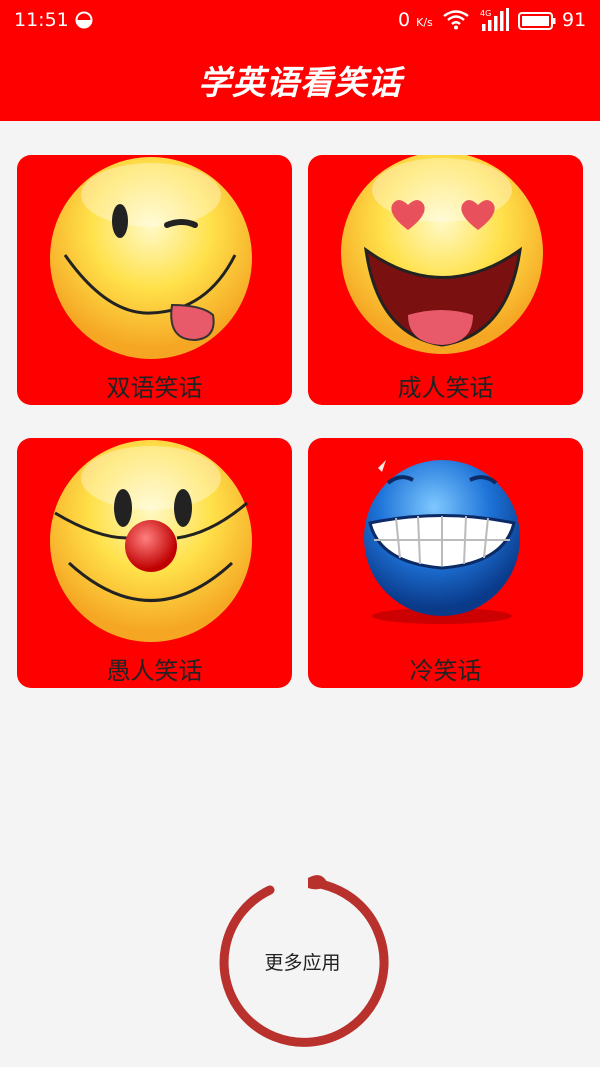 The image size is (600, 1067). Describe the element at coordinates (154, 563) in the screenshot. I see `card-april-fools-jokes: 愚人笑话` at that location.